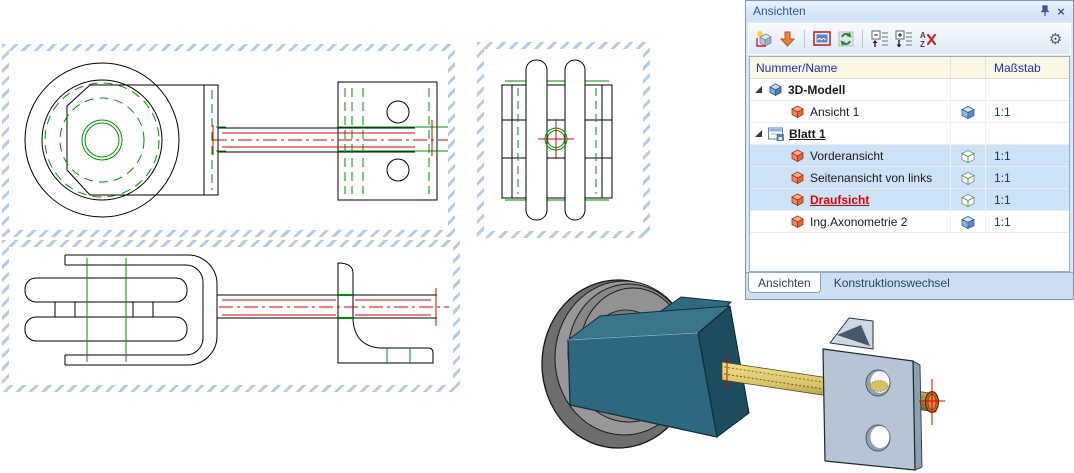 This screenshot has height=473, width=1074. I want to click on new-sheet-icon, so click(763, 39).